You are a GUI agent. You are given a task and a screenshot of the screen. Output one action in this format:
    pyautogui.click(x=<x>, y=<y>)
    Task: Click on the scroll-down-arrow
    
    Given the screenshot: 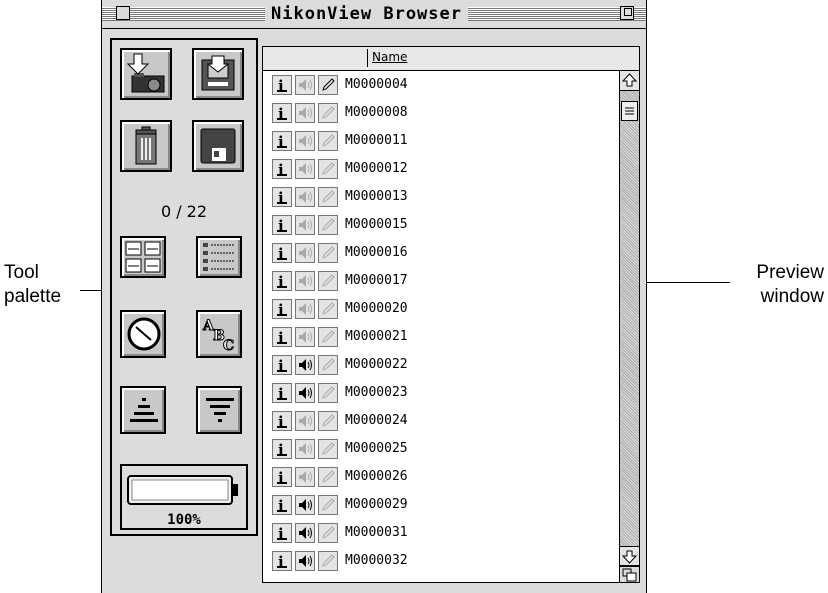 What is the action you would take?
    pyautogui.click(x=629, y=556)
    